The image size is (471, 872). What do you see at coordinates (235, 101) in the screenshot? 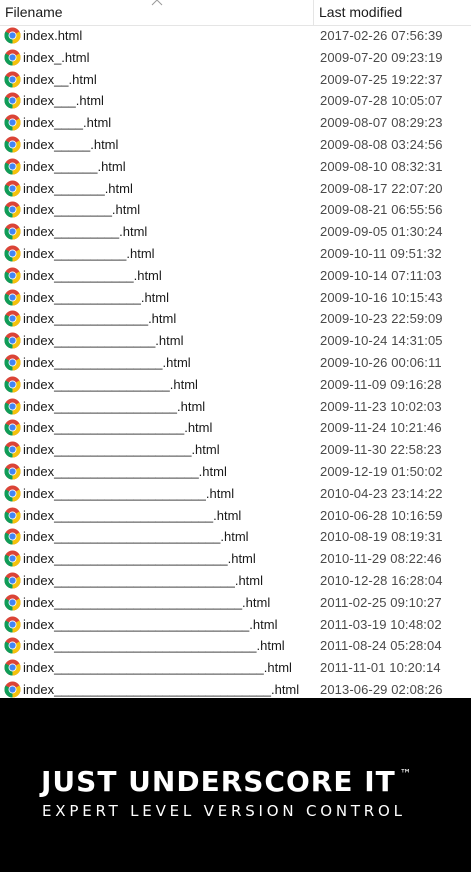
I see `file-row: index___.html 2009-07-28 10:05:07` at bounding box center [235, 101].